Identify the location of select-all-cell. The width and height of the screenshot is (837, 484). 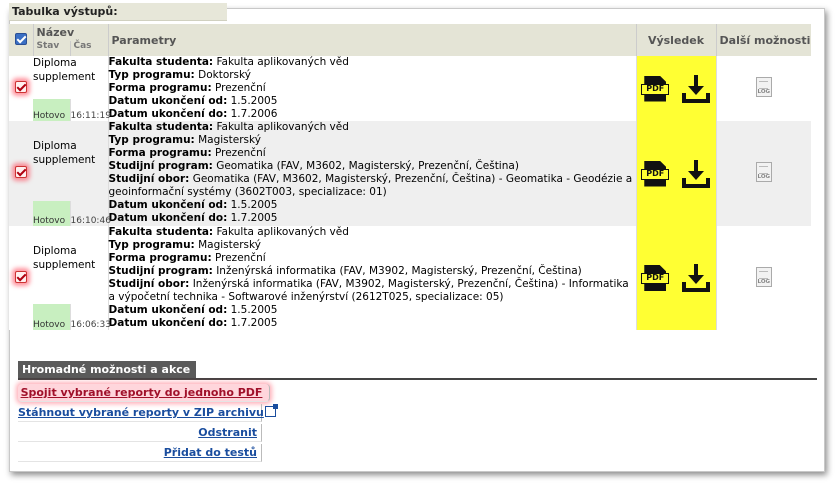
(21, 40).